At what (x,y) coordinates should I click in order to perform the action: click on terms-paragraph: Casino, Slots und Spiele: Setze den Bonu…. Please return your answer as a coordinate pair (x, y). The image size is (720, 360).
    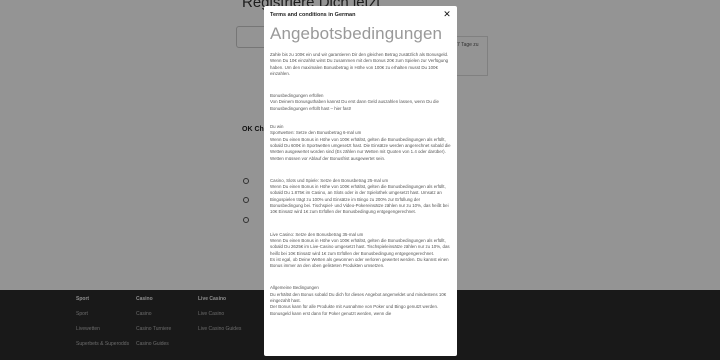
    Looking at the image, I should click on (359, 196).